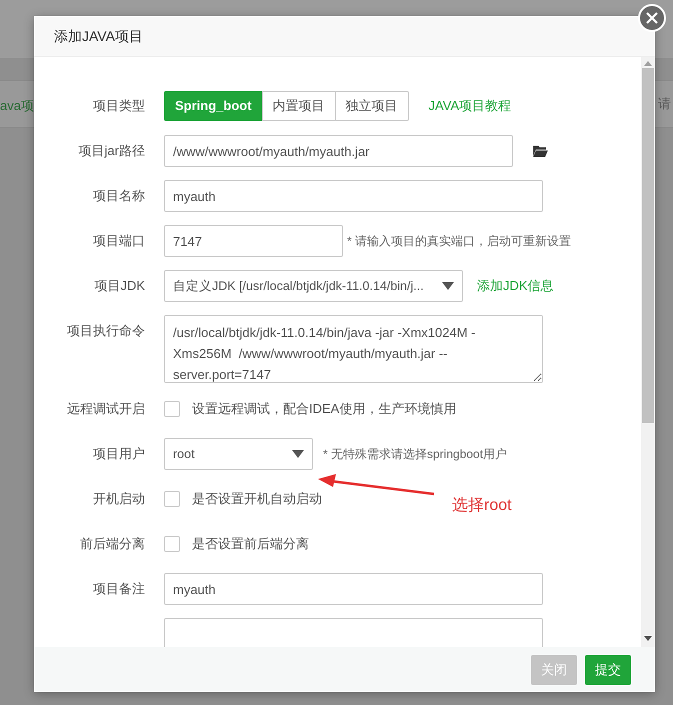 The width and height of the screenshot is (673, 705). I want to click on field-label: 项目JDK, so click(119, 285).